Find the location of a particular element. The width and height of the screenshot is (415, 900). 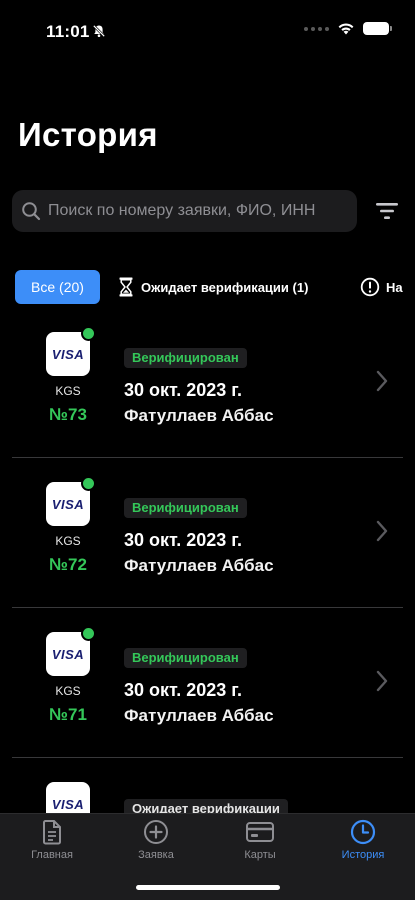

application-number: №72 is located at coordinates (68, 564).